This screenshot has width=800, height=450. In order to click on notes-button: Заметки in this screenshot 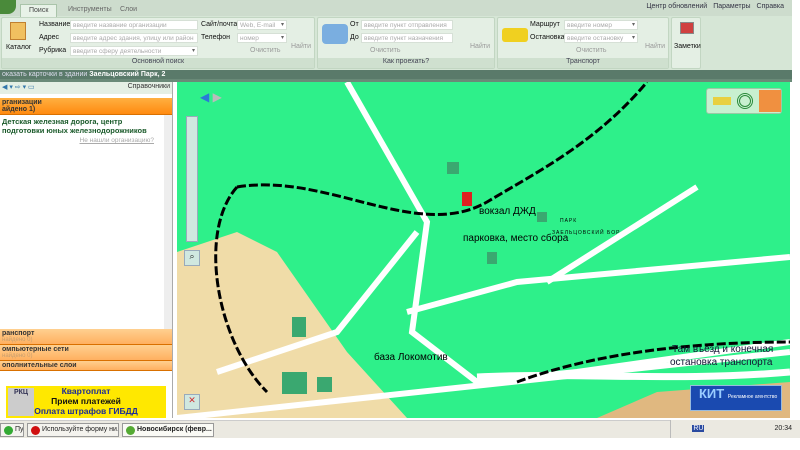, I will do `click(686, 43)`.